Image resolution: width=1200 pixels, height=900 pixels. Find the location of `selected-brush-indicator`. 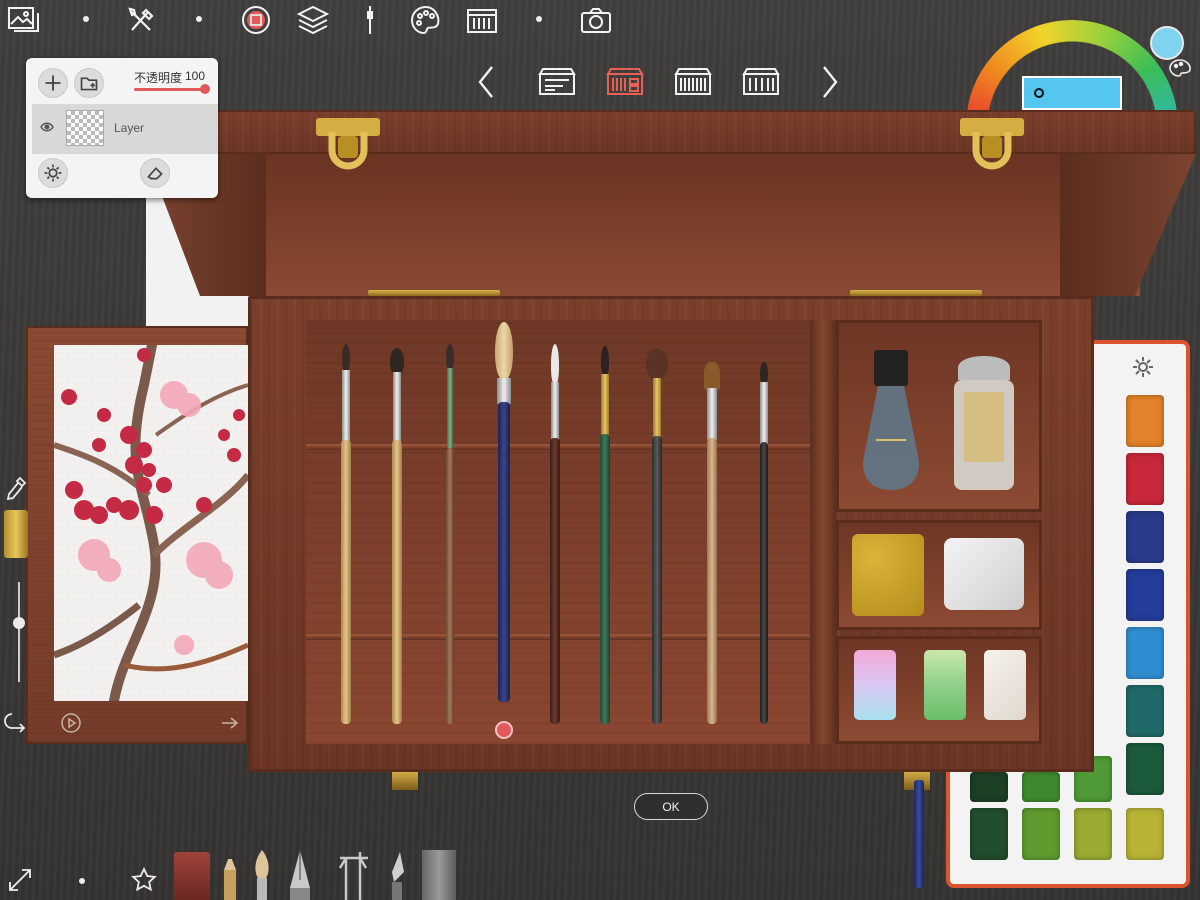

selected-brush-indicator is located at coordinates (504, 730).